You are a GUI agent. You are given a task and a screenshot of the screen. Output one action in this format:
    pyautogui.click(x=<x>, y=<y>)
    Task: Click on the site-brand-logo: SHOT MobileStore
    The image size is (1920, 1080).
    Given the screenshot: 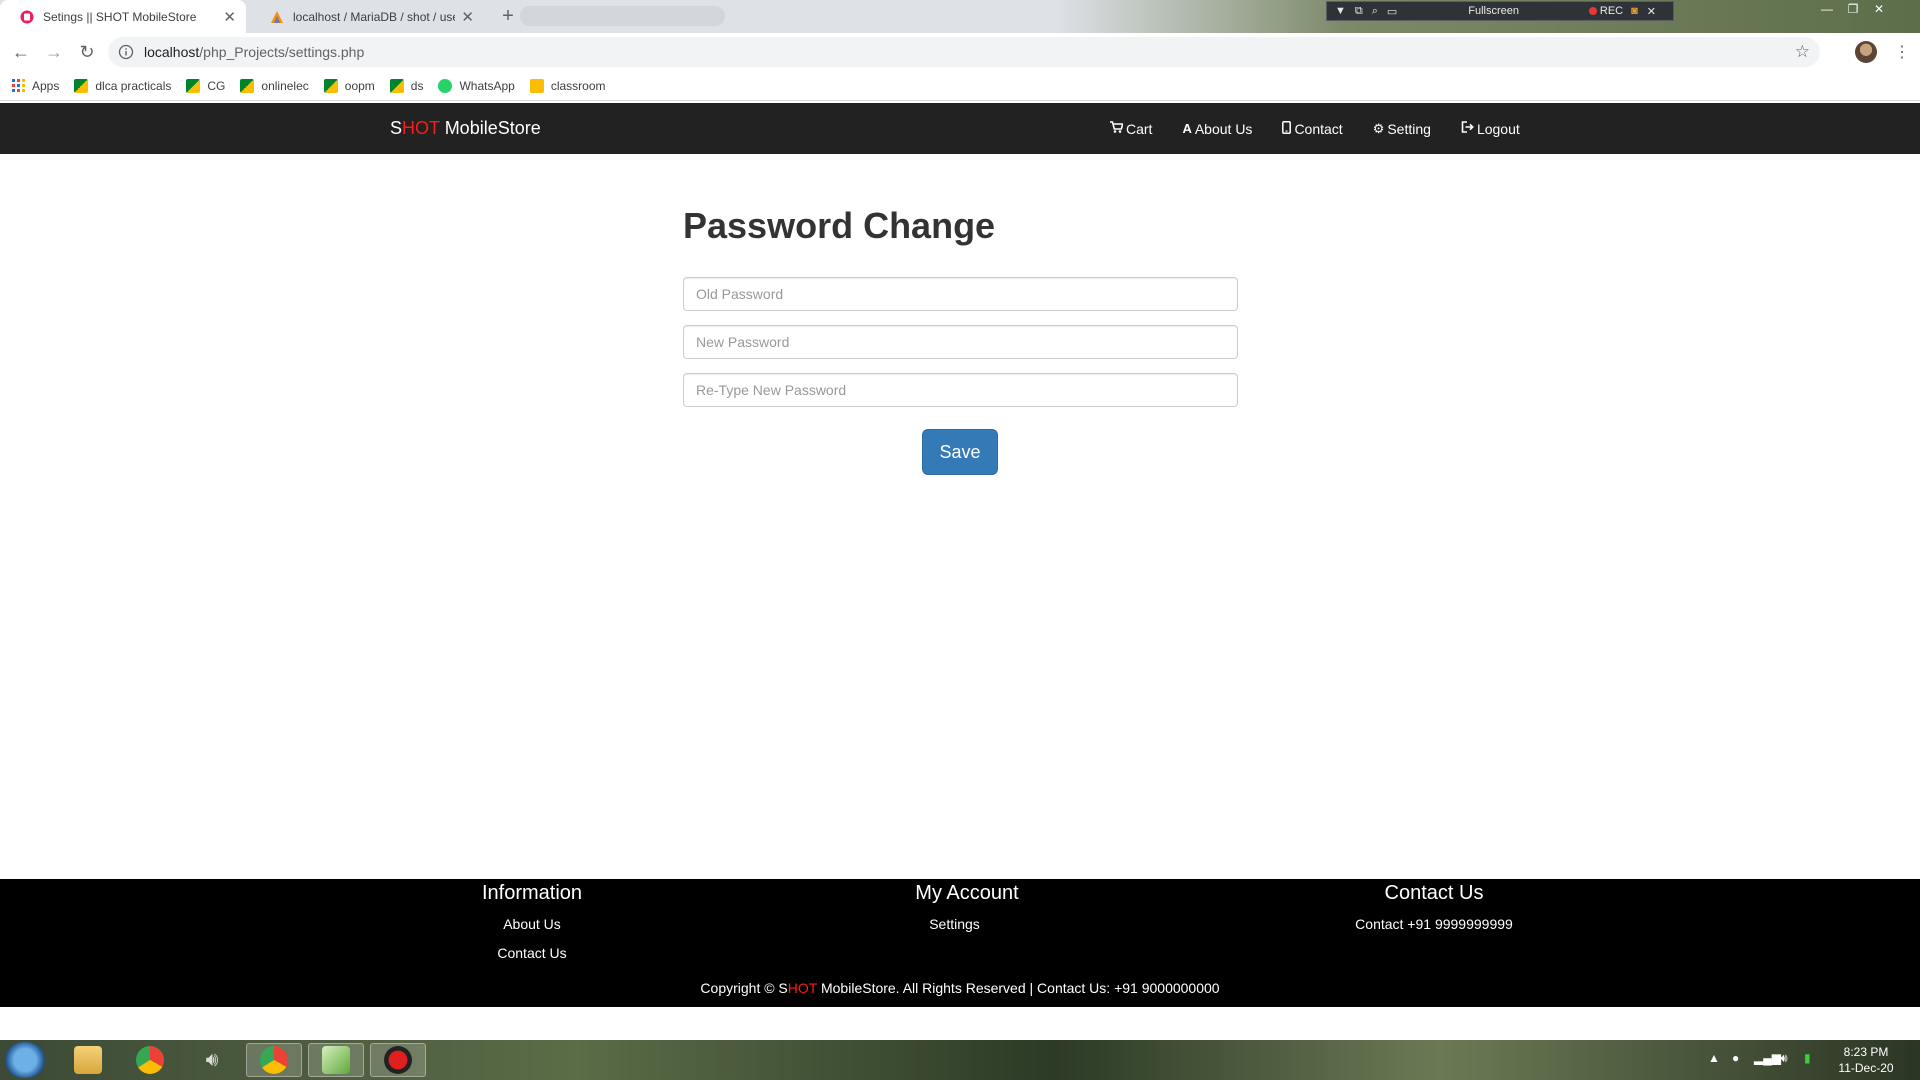 What is the action you would take?
    pyautogui.click(x=465, y=128)
    